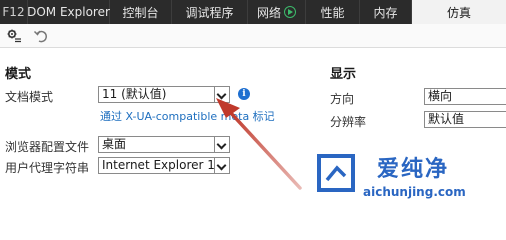 The width and height of the screenshot is (506, 240). I want to click on browser-profile-select: 桌面, so click(164, 144).